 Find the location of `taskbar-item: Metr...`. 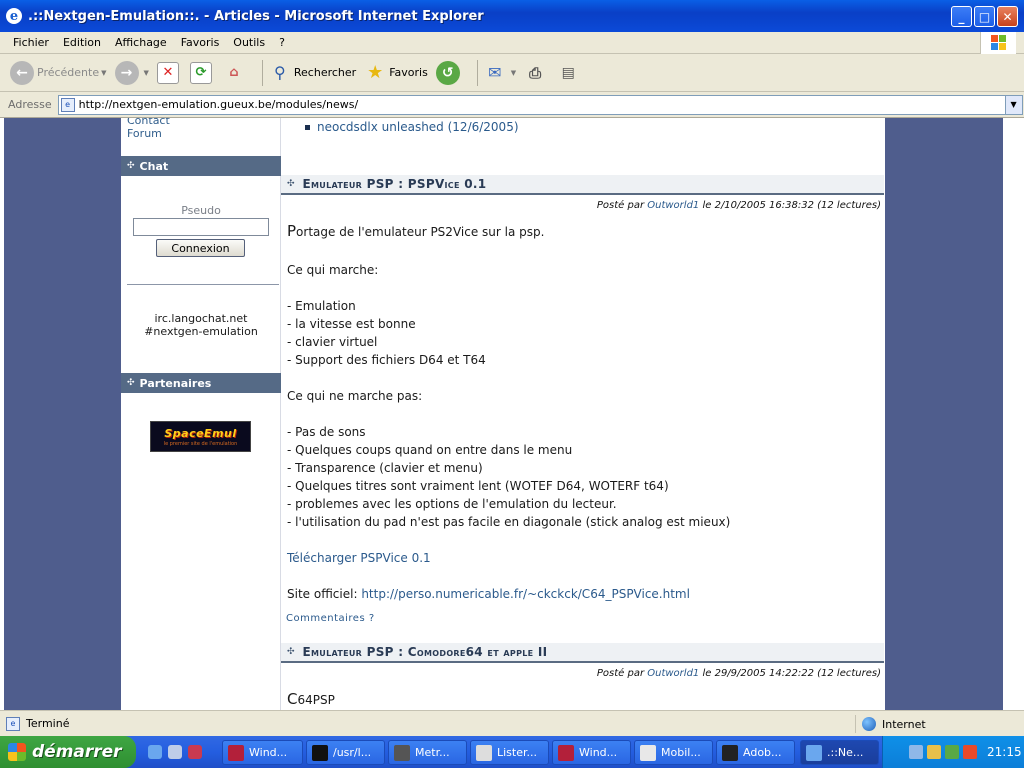

taskbar-item: Metr... is located at coordinates (427, 752).